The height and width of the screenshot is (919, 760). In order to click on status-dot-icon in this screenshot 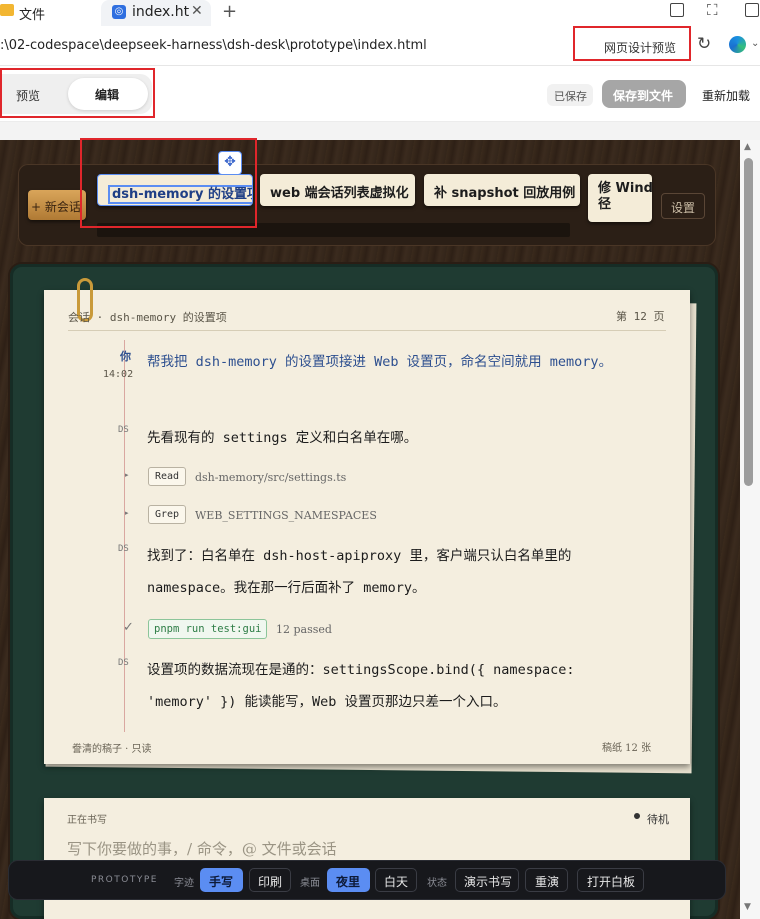, I will do `click(637, 816)`.